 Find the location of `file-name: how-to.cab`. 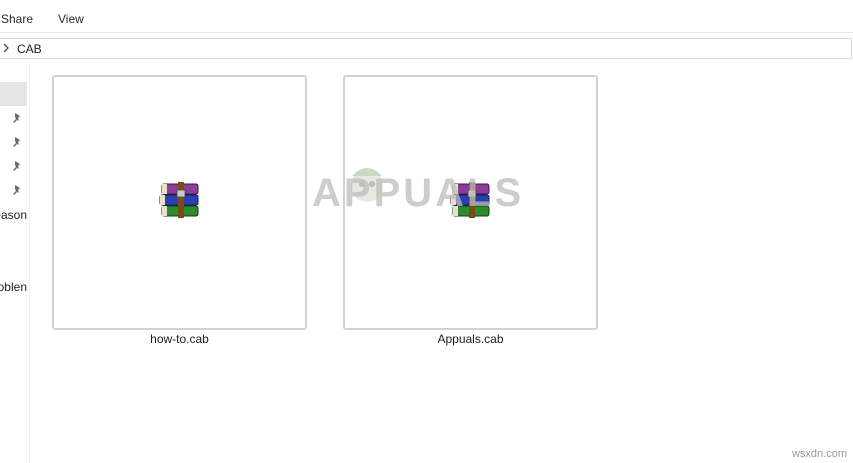

file-name: how-to.cab is located at coordinates (179, 339).